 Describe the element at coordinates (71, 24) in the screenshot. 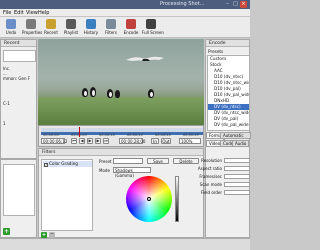

I see `playlist-icon` at that location.